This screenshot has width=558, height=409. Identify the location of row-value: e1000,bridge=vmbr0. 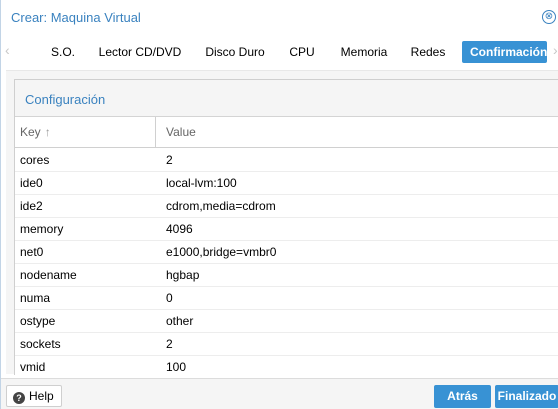
(221, 252).